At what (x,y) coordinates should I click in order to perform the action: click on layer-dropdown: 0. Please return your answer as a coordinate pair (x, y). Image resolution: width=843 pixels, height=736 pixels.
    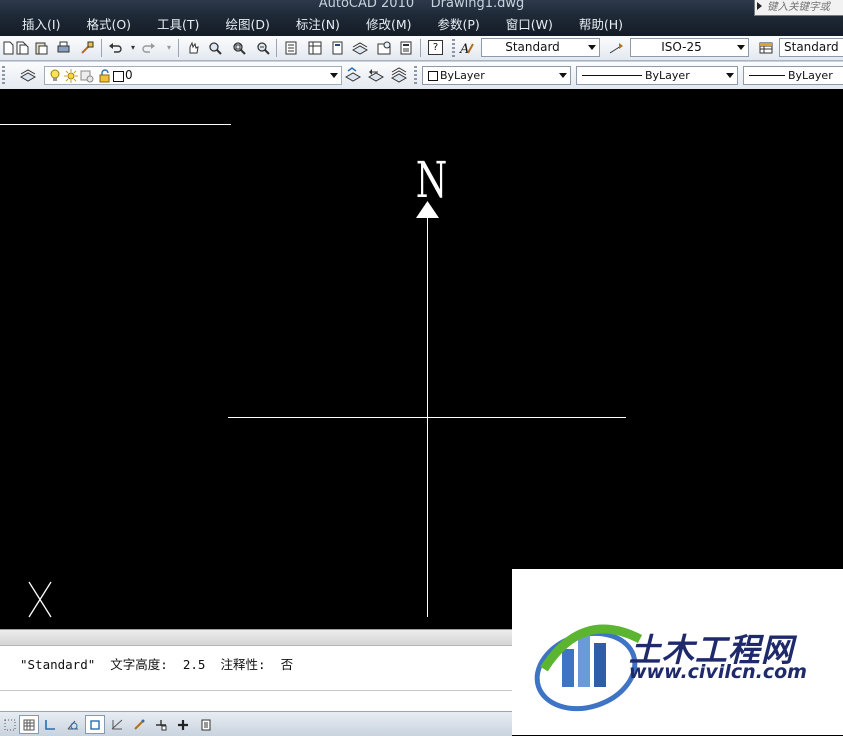
    Looking at the image, I should click on (193, 75).